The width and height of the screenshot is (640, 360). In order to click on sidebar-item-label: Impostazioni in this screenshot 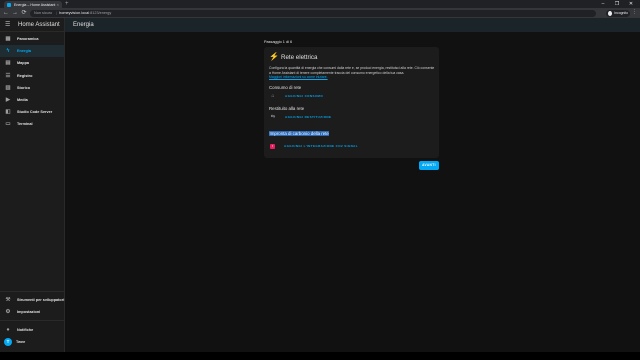, I will do `click(29, 312)`.